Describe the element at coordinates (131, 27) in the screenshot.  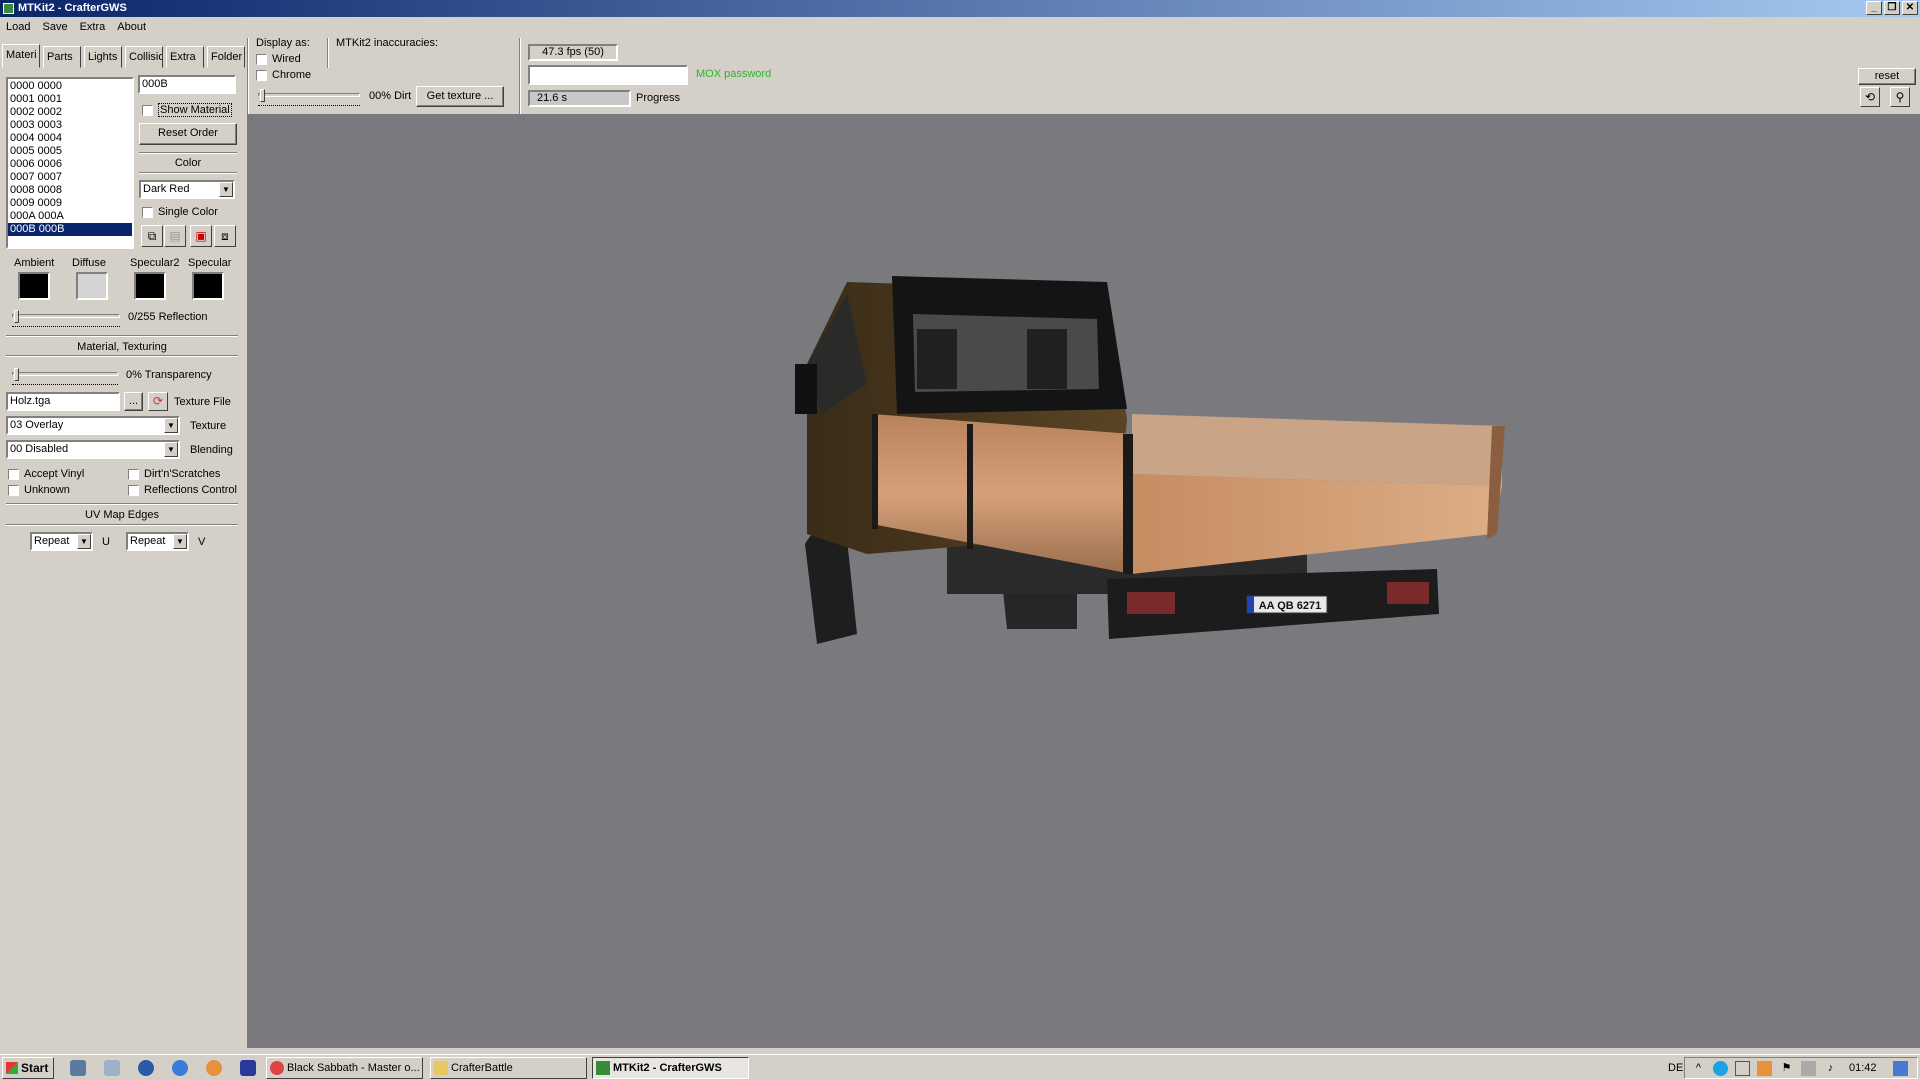
I see `menu-about: About` at that location.